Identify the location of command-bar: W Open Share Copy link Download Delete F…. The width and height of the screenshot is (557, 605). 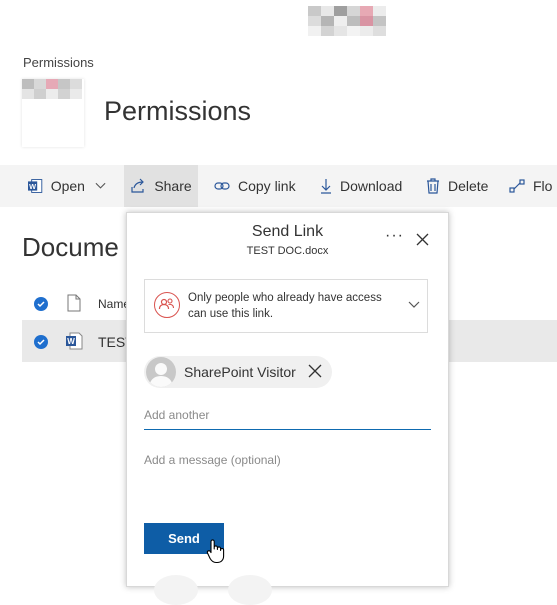
(278, 186).